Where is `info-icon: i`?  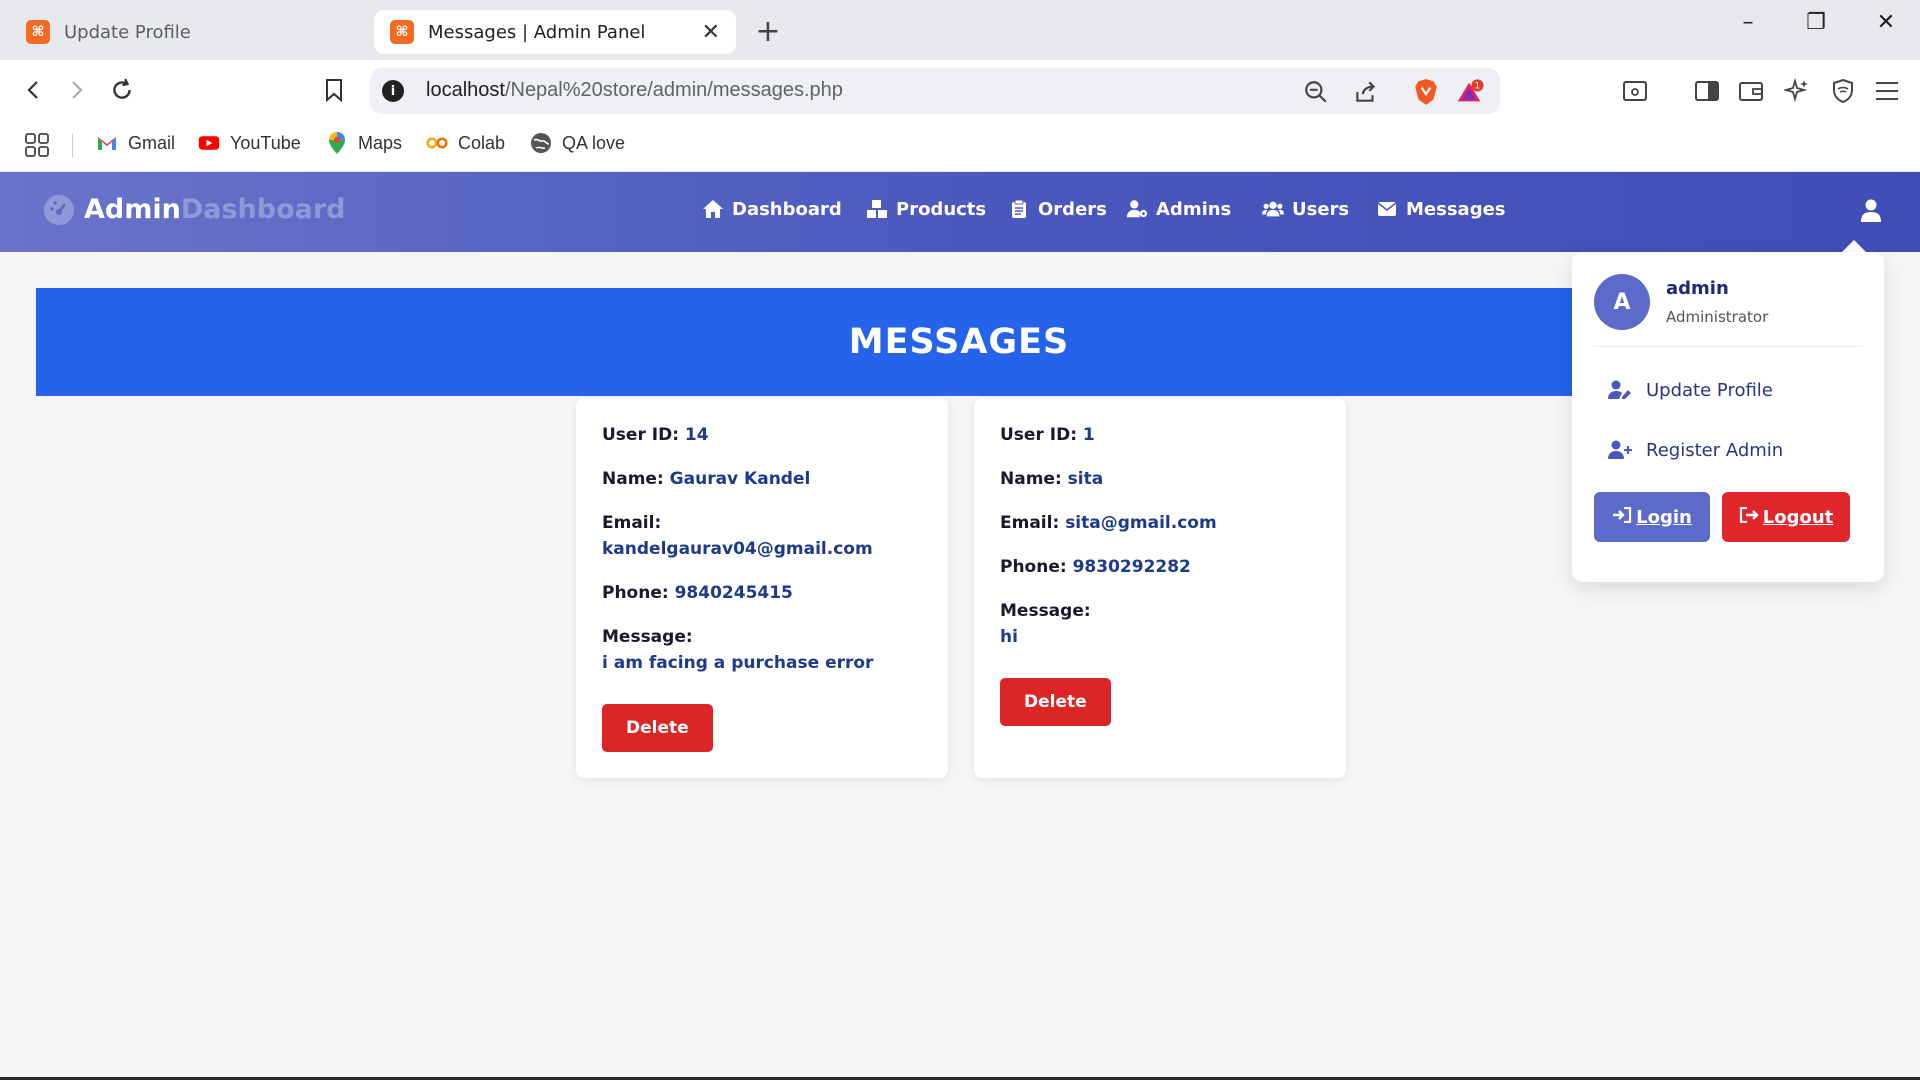 info-icon: i is located at coordinates (393, 91).